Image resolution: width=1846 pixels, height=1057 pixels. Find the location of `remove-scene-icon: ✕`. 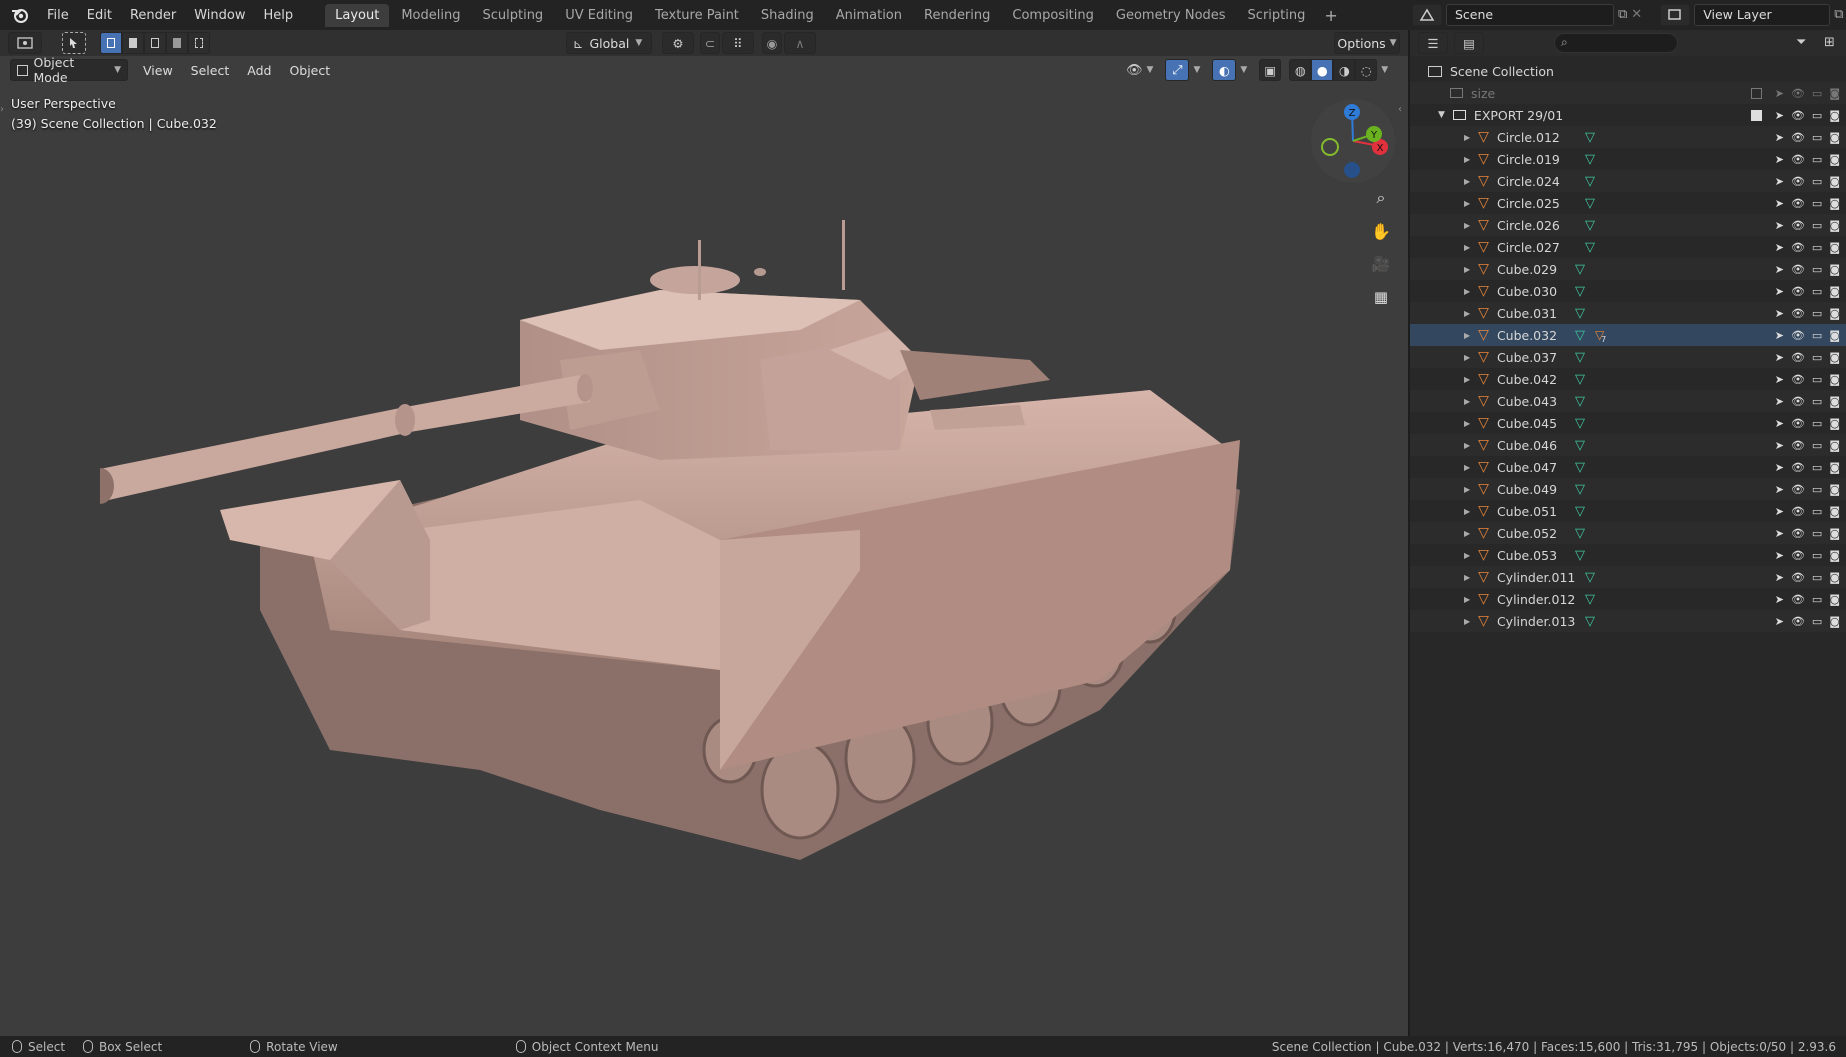

remove-scene-icon: ✕ is located at coordinates (1636, 14).